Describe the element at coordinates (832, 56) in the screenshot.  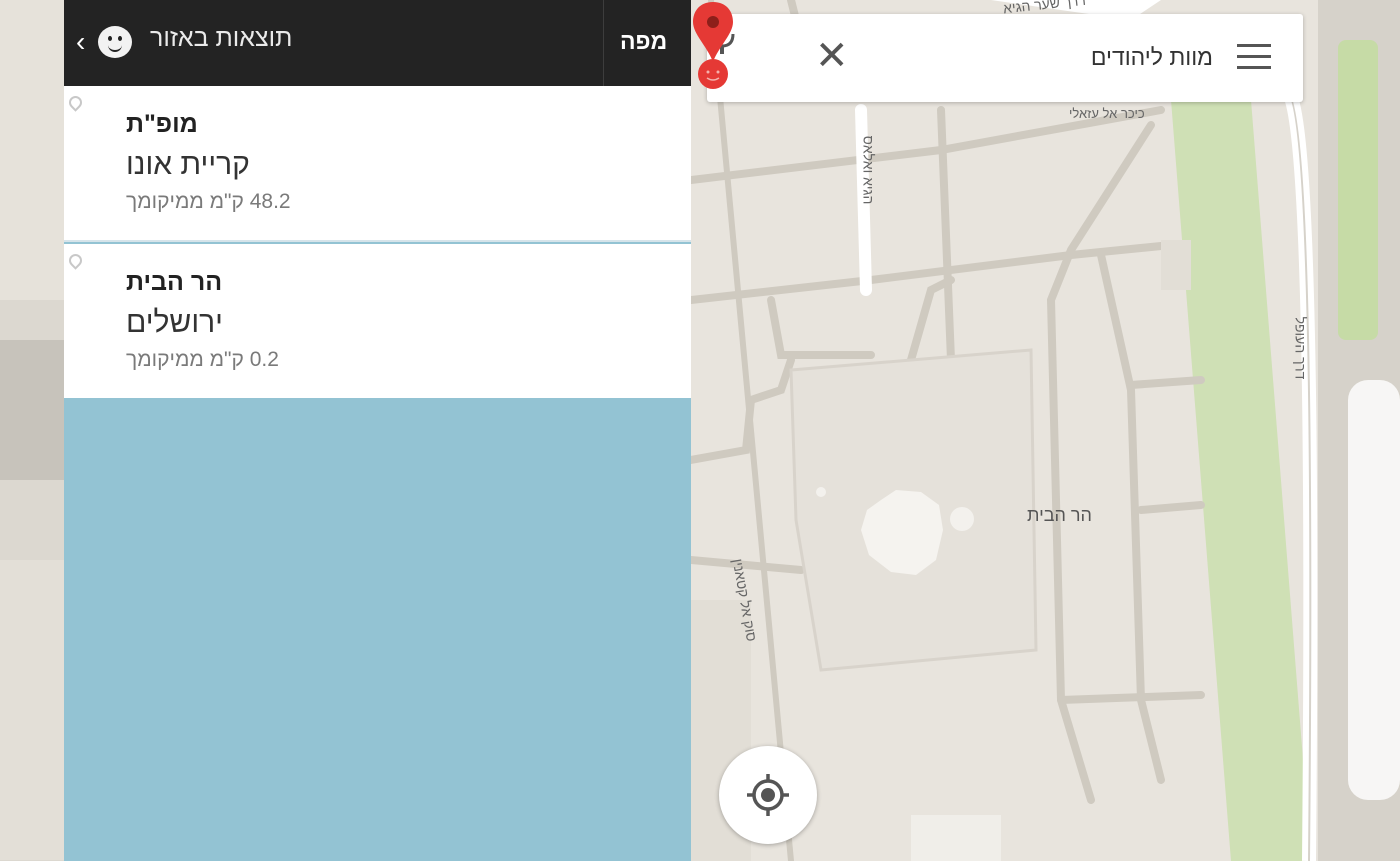
I see `clear-search-icon: ✕` at that location.